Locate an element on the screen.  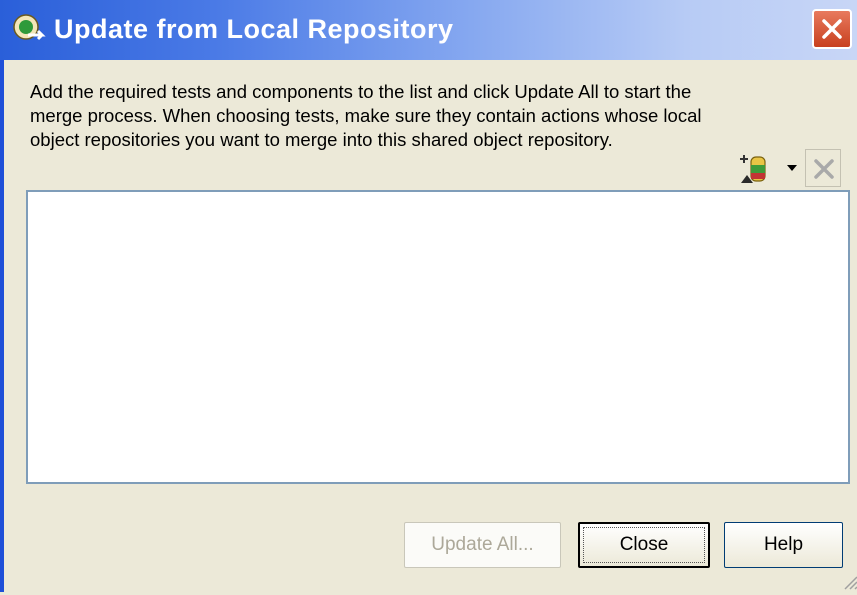
add-test-icon is located at coordinates (754, 169).